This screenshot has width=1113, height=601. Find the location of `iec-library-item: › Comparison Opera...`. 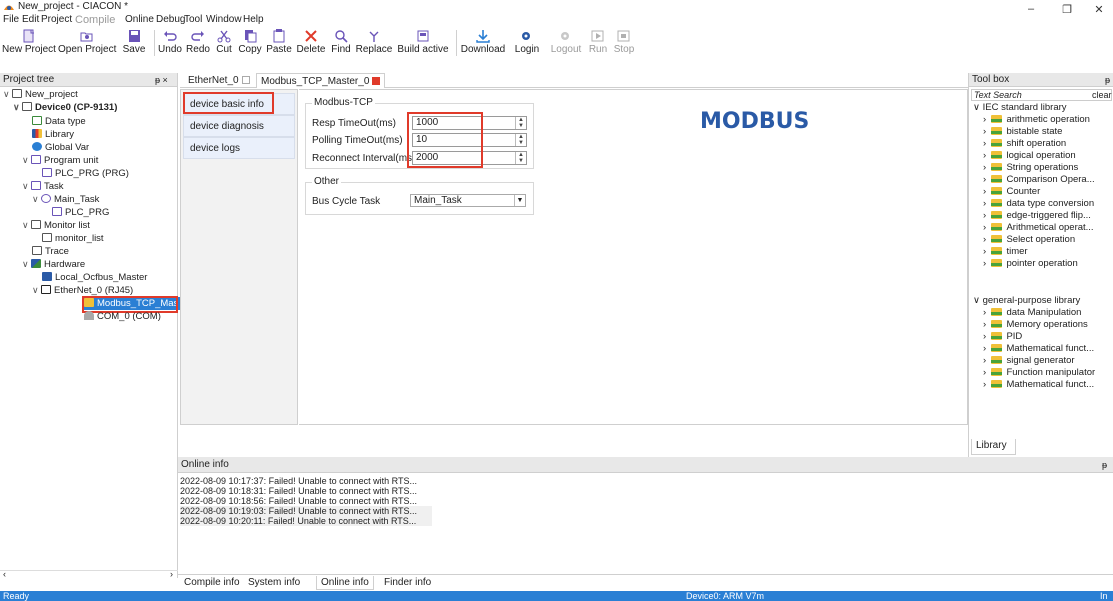

iec-library-item: › Comparison Opera... is located at coordinates (1039, 180).